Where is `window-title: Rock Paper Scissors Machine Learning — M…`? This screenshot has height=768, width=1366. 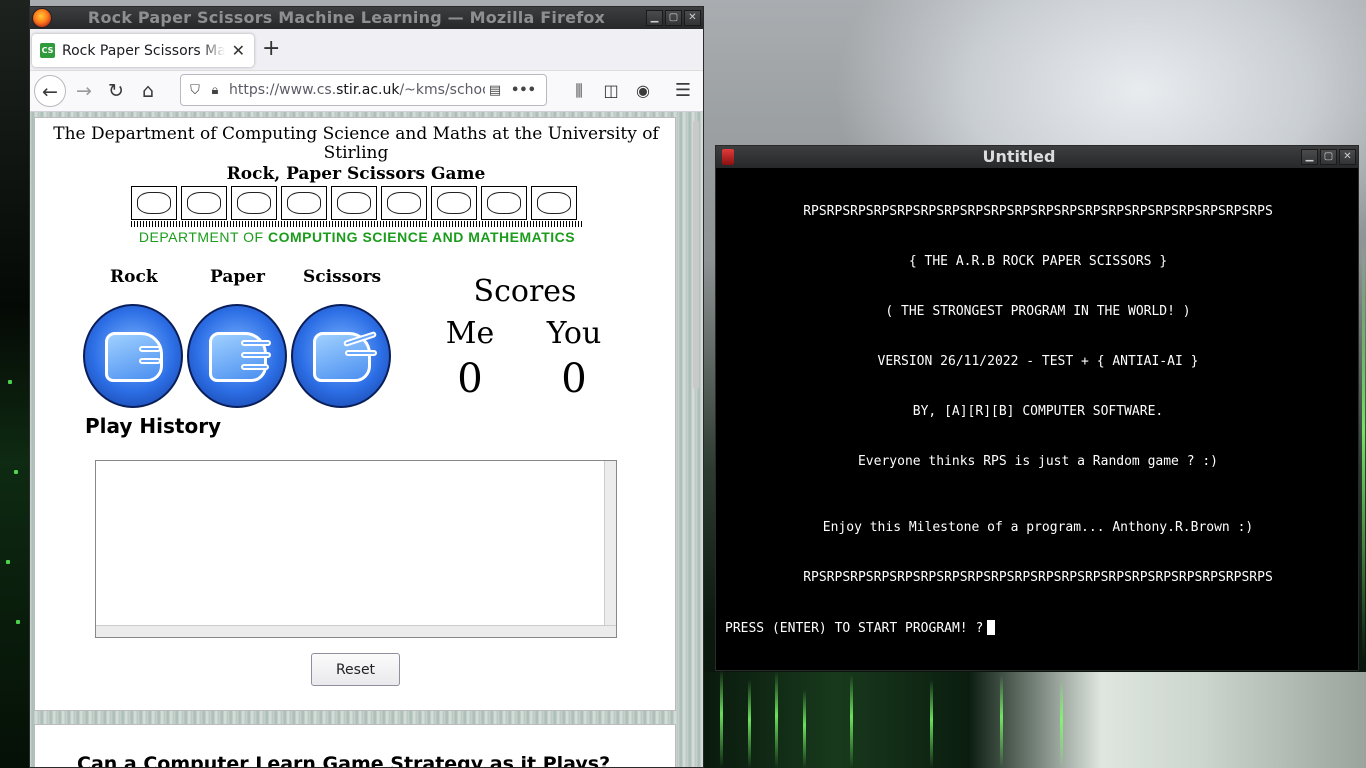 window-title: Rock Paper Scissors Machine Learning — M… is located at coordinates (346, 17).